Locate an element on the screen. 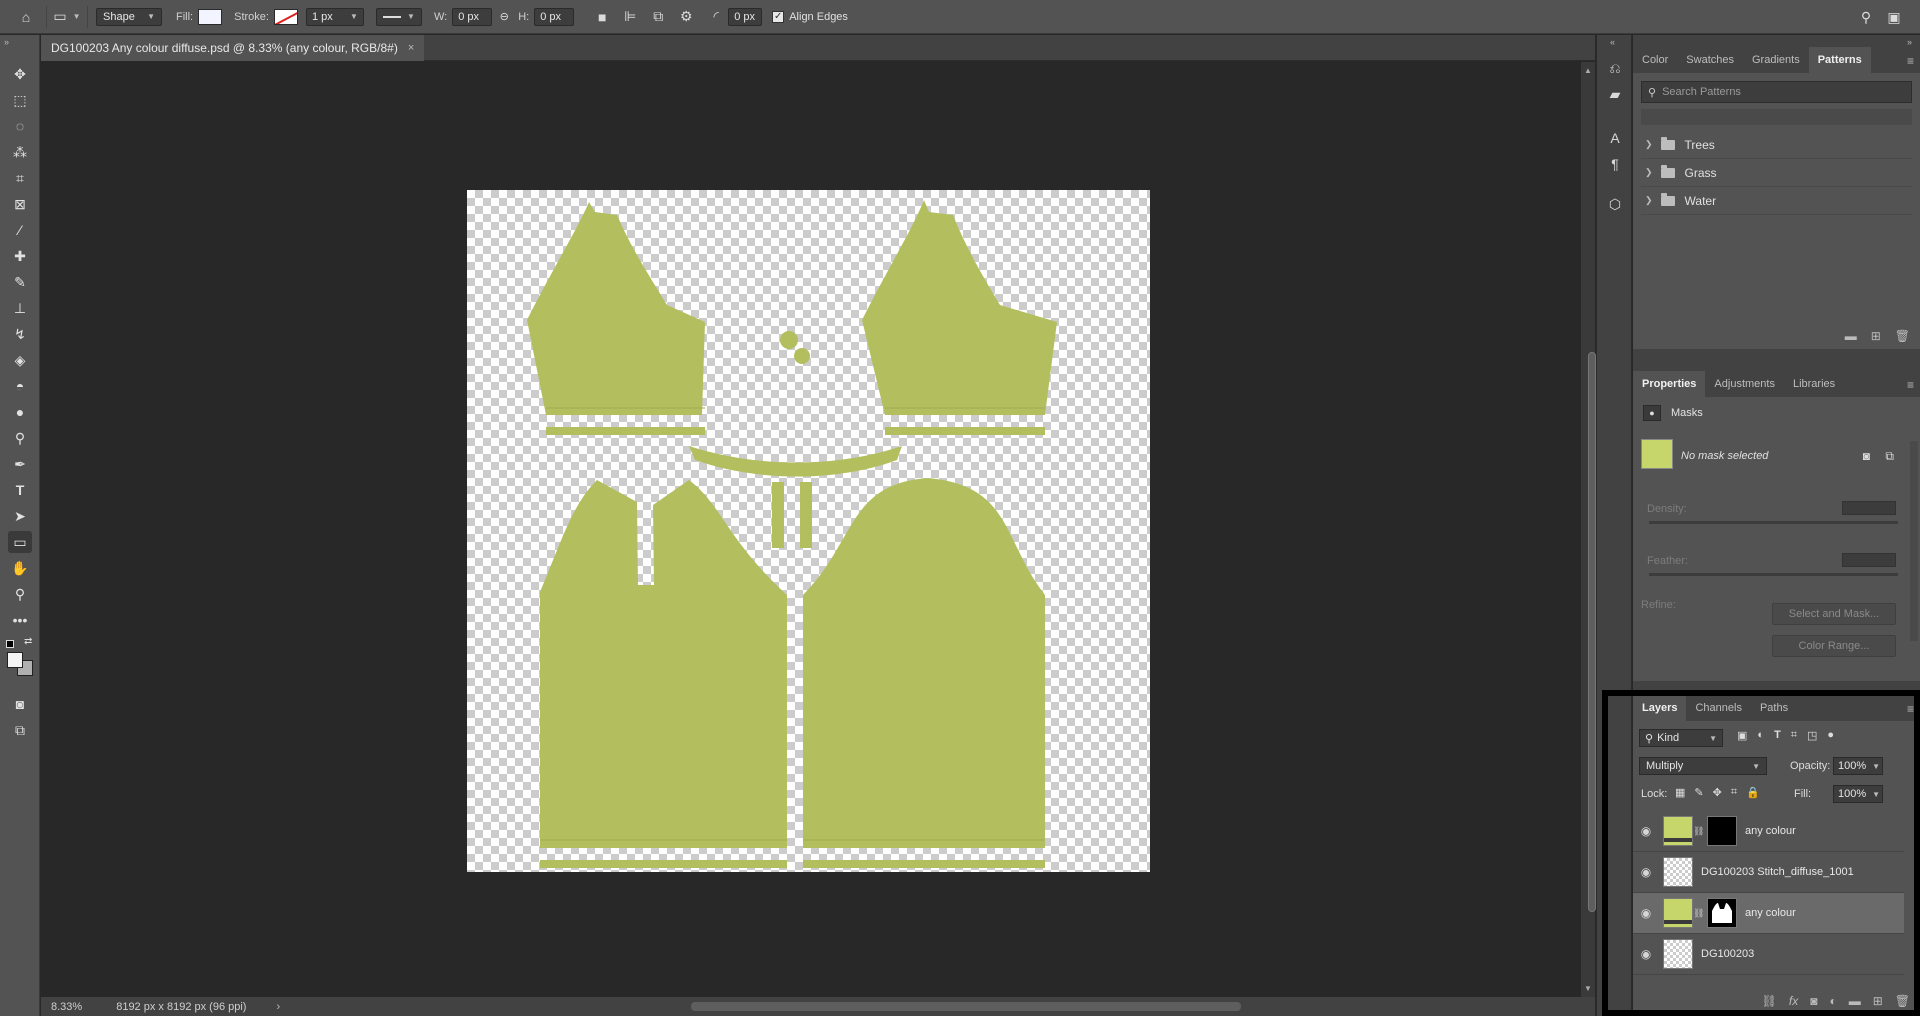 Image resolution: width=1920 pixels, height=1016 pixels. new-layer-icon: ⊞ is located at coordinates (1878, 1001).